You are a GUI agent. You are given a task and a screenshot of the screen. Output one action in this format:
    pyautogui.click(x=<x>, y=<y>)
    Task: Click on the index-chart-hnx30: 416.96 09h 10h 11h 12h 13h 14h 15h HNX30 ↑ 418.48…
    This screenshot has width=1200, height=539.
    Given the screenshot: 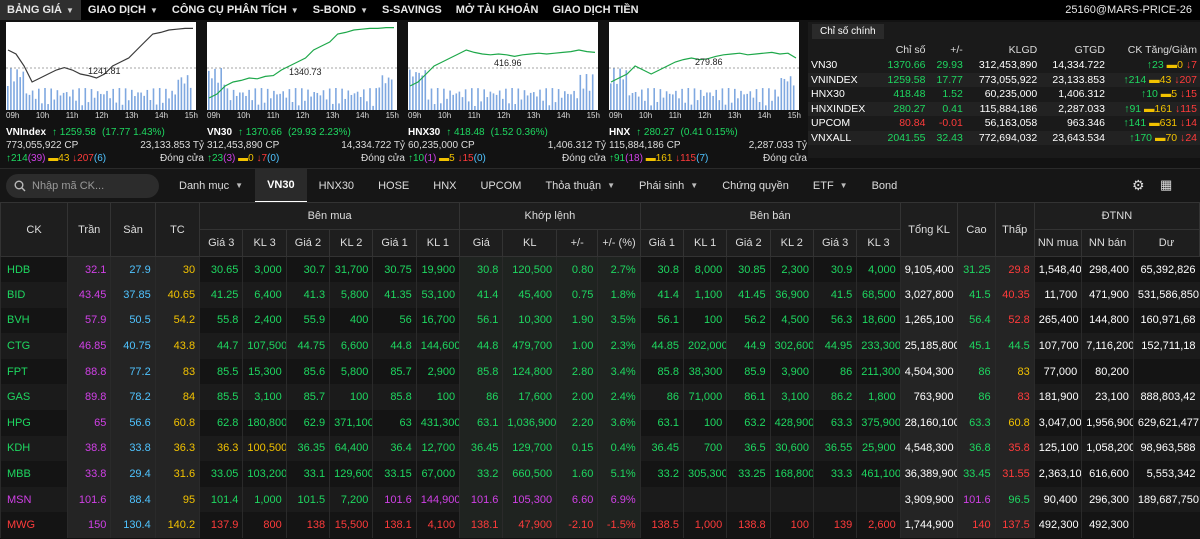 What is the action you would take?
    pyautogui.click(x=504, y=94)
    